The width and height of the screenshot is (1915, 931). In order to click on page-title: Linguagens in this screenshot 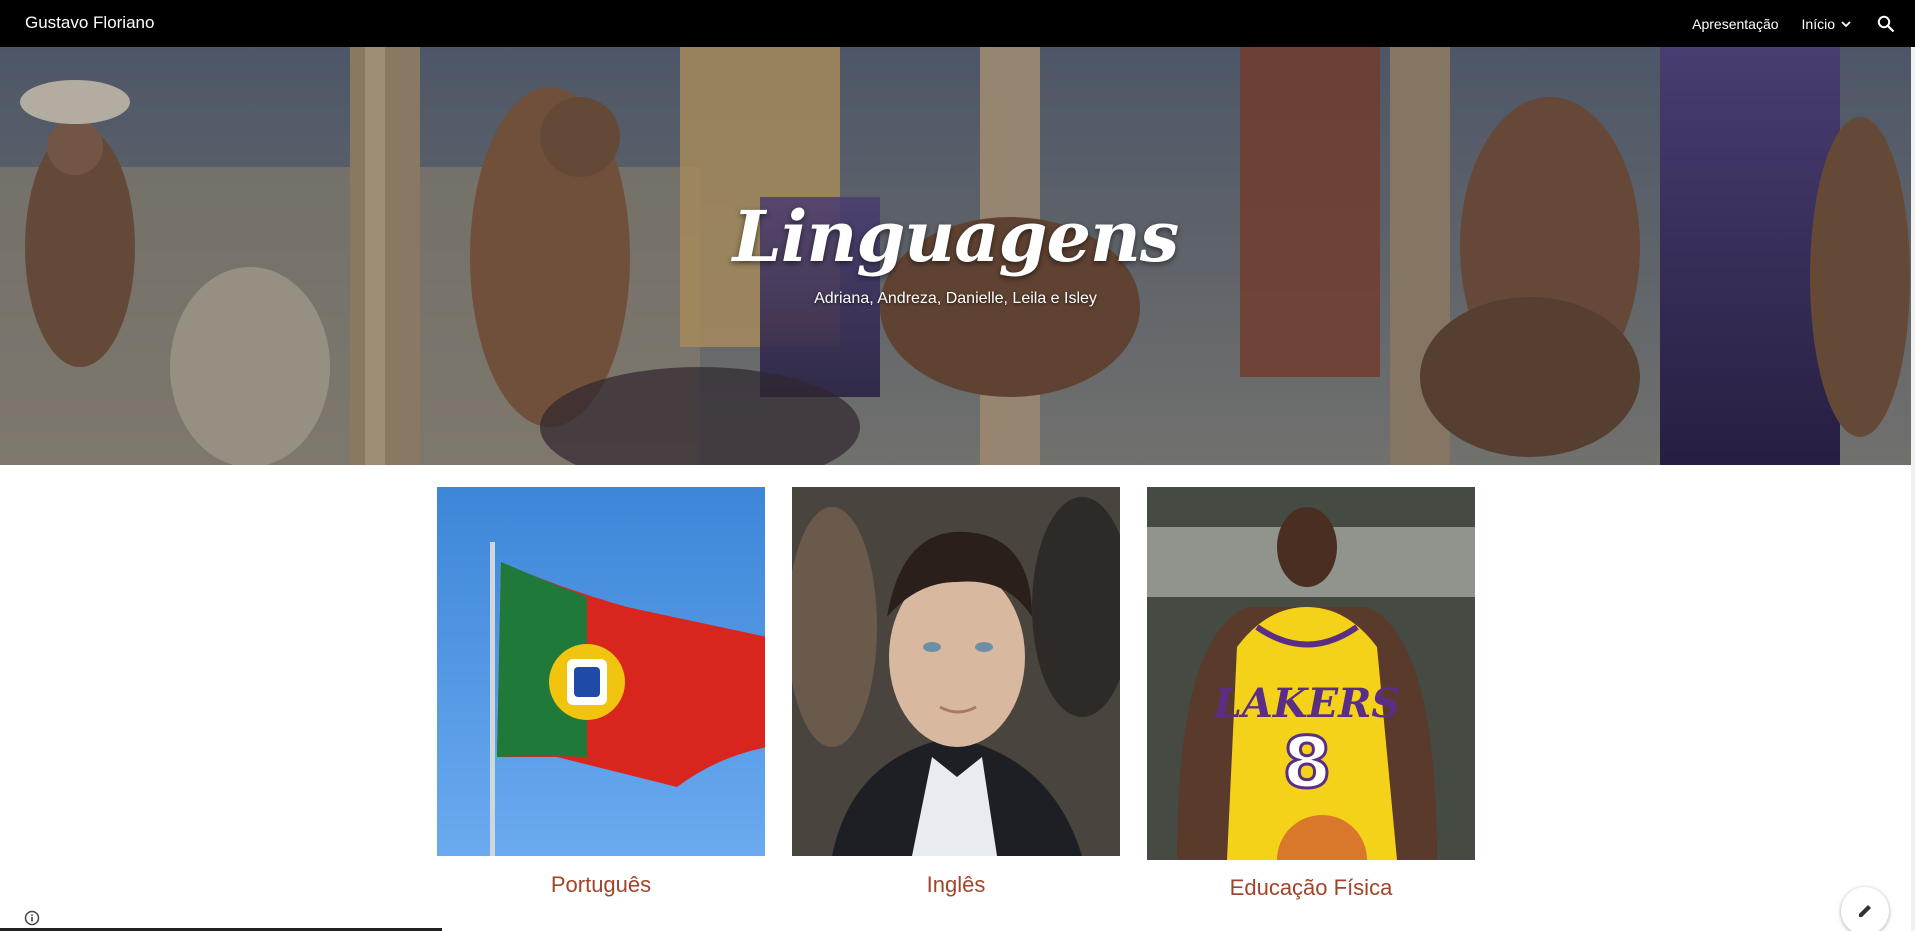, I will do `click(956, 236)`.